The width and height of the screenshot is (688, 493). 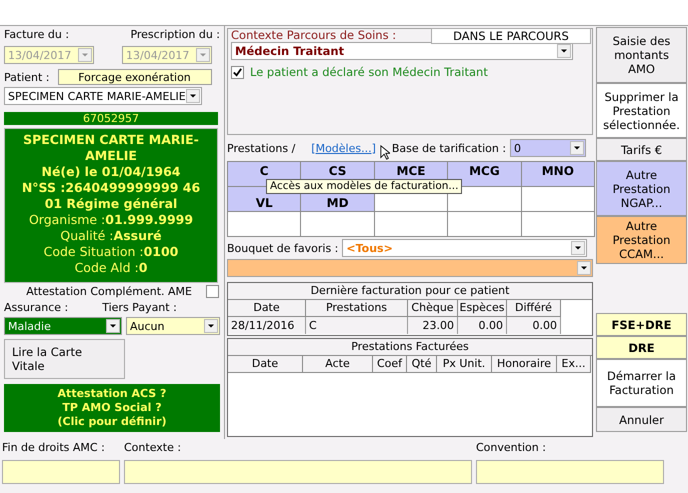 I want to click on exemption-button: Forcage exonération, so click(x=135, y=77).